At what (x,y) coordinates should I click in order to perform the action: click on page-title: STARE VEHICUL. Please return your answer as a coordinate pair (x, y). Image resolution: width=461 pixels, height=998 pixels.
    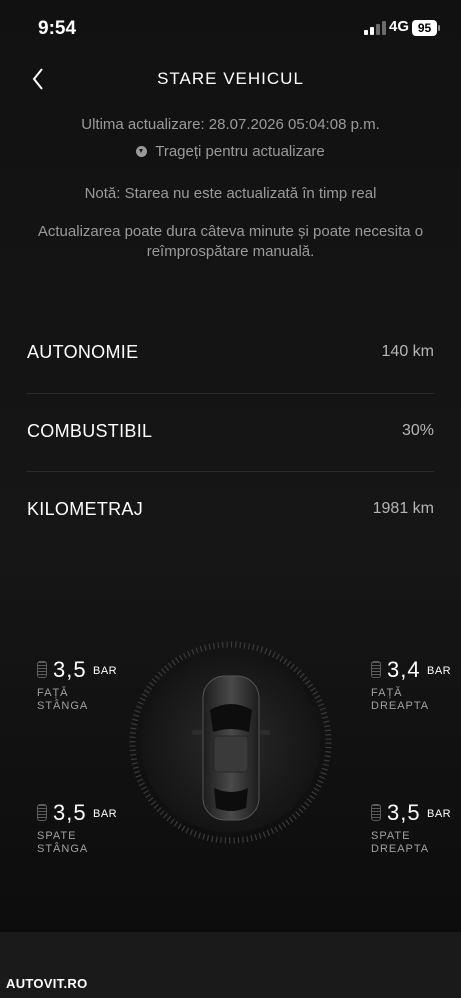
    Looking at the image, I should click on (230, 78).